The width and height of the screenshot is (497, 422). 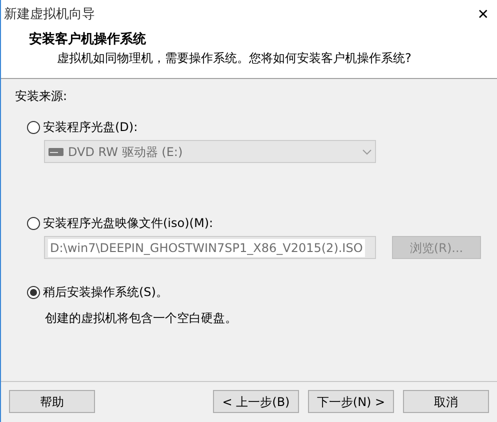 What do you see at coordinates (234, 58) in the screenshot?
I see `step-description: 虚拟机如同物理机，需要操作系统。您将如何安装客户机操作系统?` at bounding box center [234, 58].